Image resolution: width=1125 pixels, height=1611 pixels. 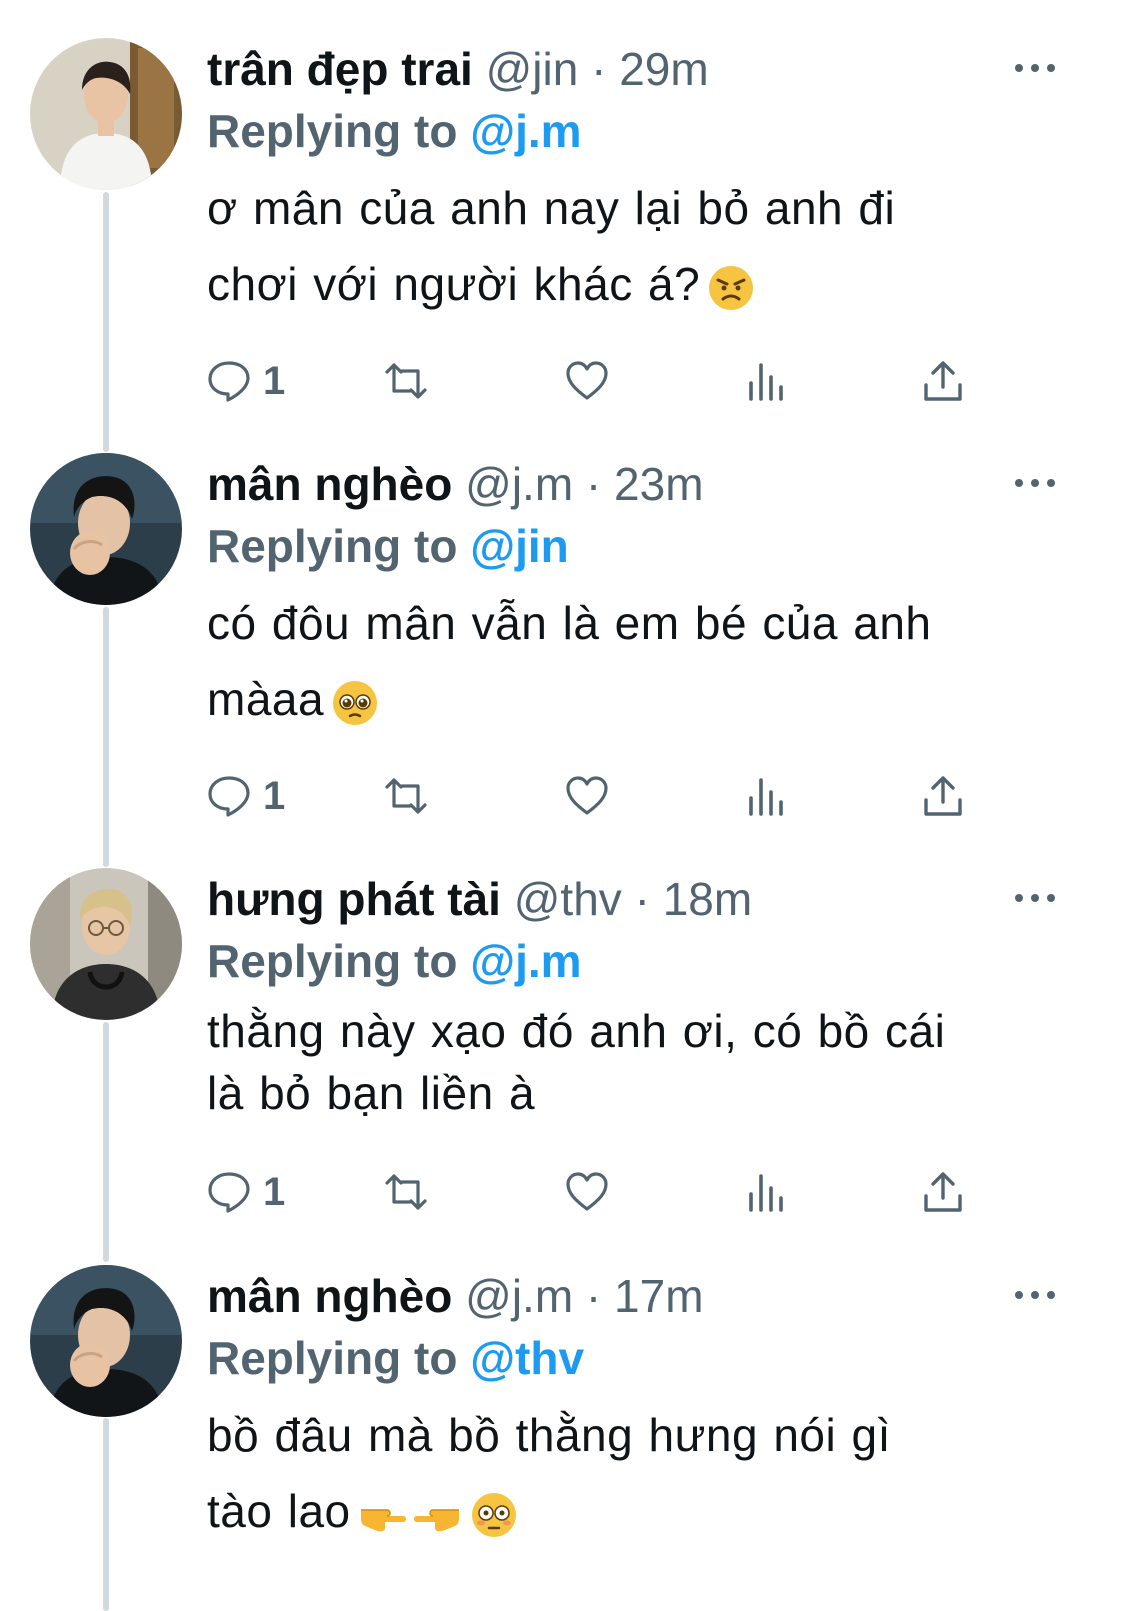 What do you see at coordinates (438, 1515) in the screenshot?
I see `point-left-icon` at bounding box center [438, 1515].